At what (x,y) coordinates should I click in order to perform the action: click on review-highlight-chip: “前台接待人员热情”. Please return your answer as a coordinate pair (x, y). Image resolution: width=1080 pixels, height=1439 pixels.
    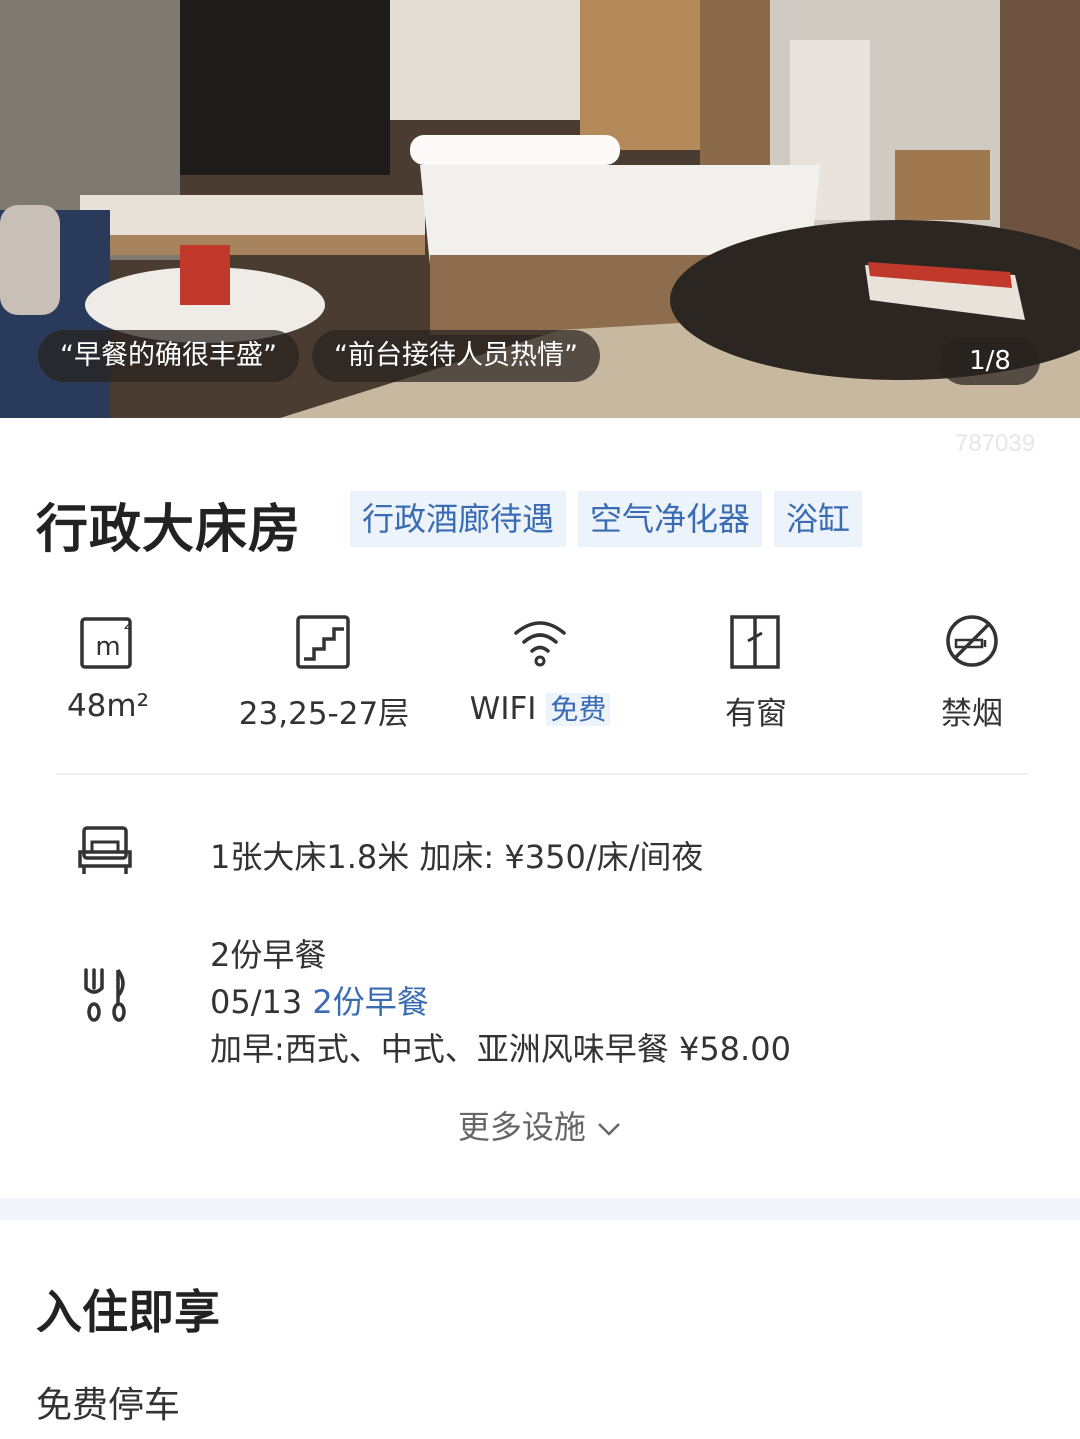
    Looking at the image, I should click on (456, 356).